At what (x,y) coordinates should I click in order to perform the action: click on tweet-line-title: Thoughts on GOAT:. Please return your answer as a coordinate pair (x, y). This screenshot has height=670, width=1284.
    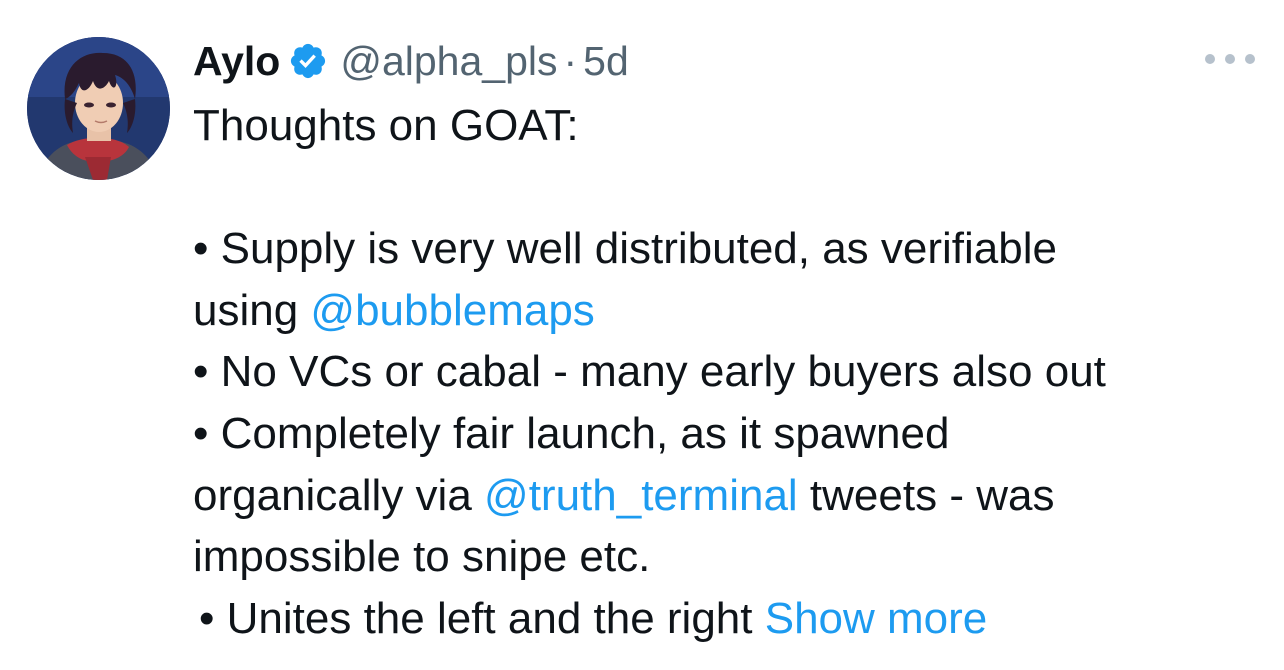
    Looking at the image, I should click on (386, 125).